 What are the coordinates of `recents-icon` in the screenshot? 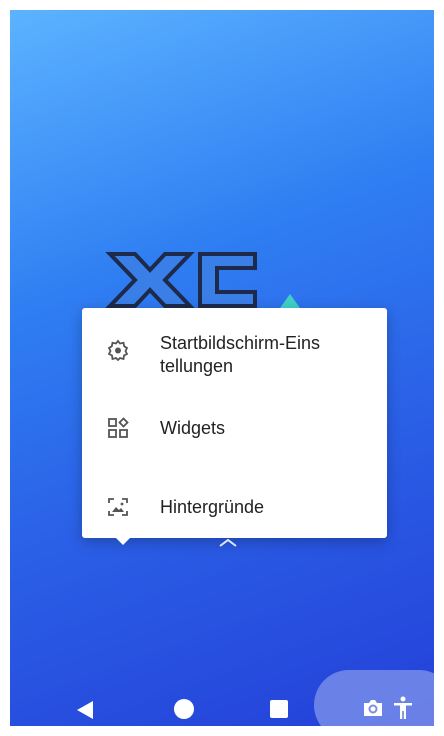 It's located at (279, 709).